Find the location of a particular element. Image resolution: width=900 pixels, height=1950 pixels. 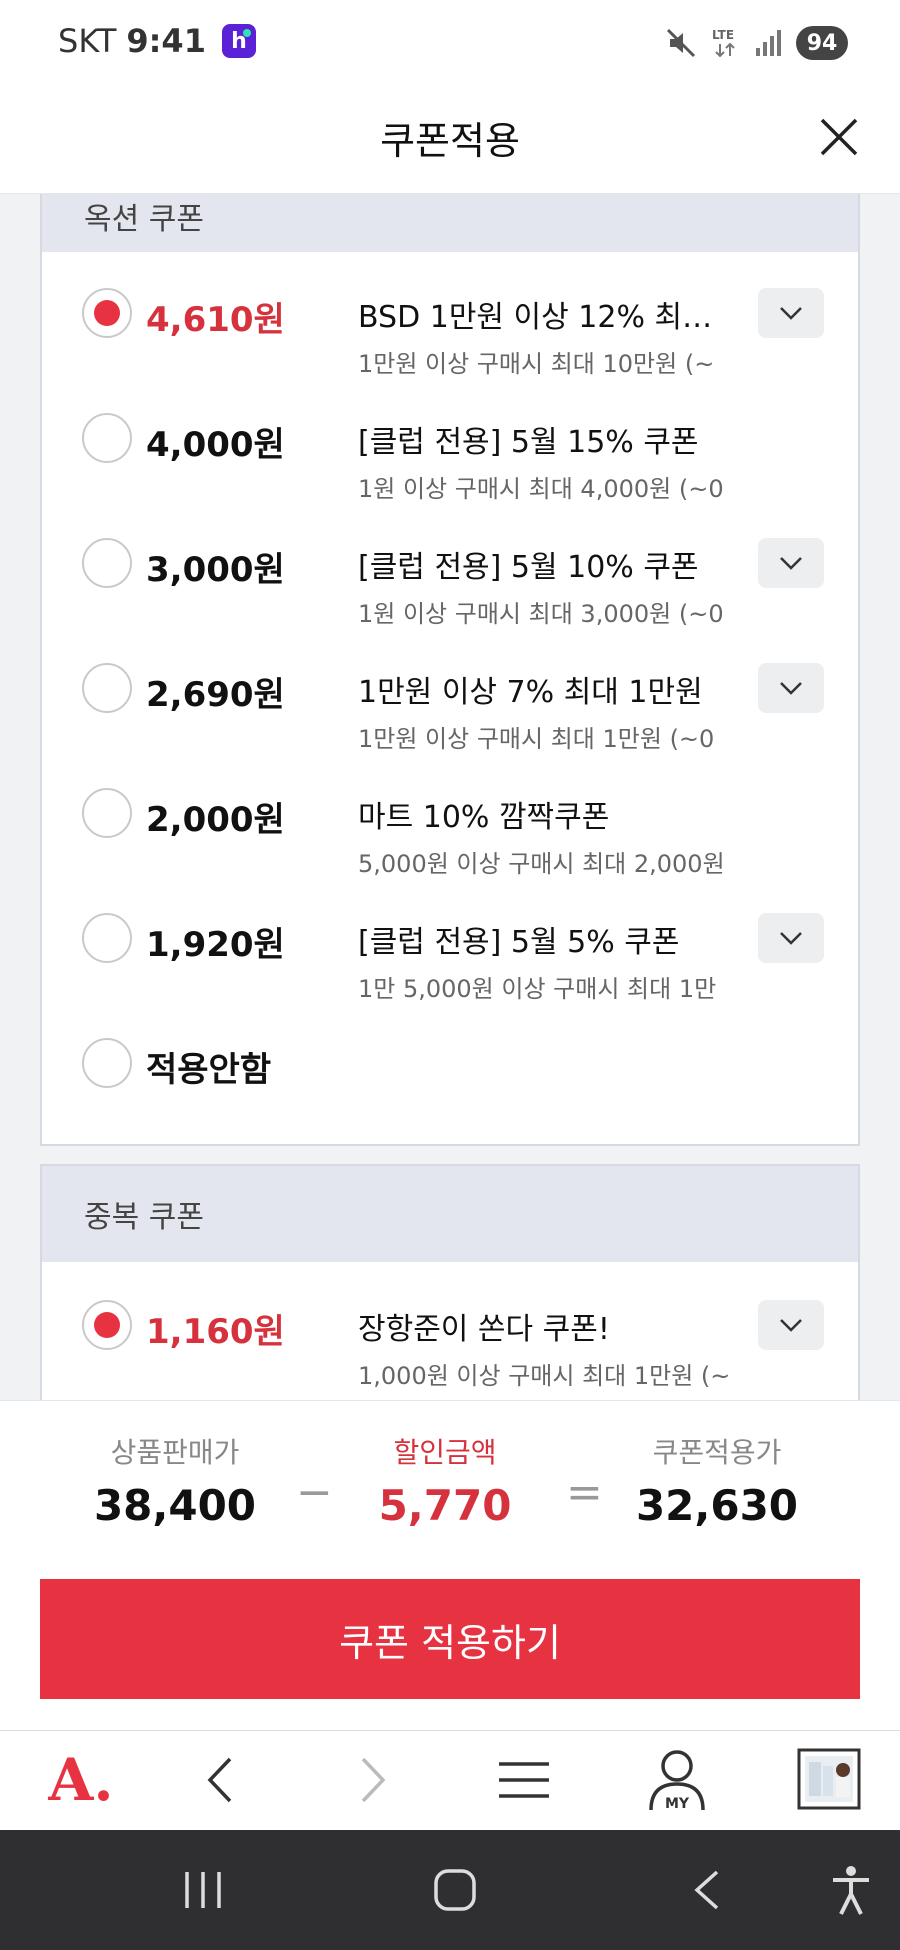

coupon-row-none: 적용안함 is located at coordinates (450, 1100).